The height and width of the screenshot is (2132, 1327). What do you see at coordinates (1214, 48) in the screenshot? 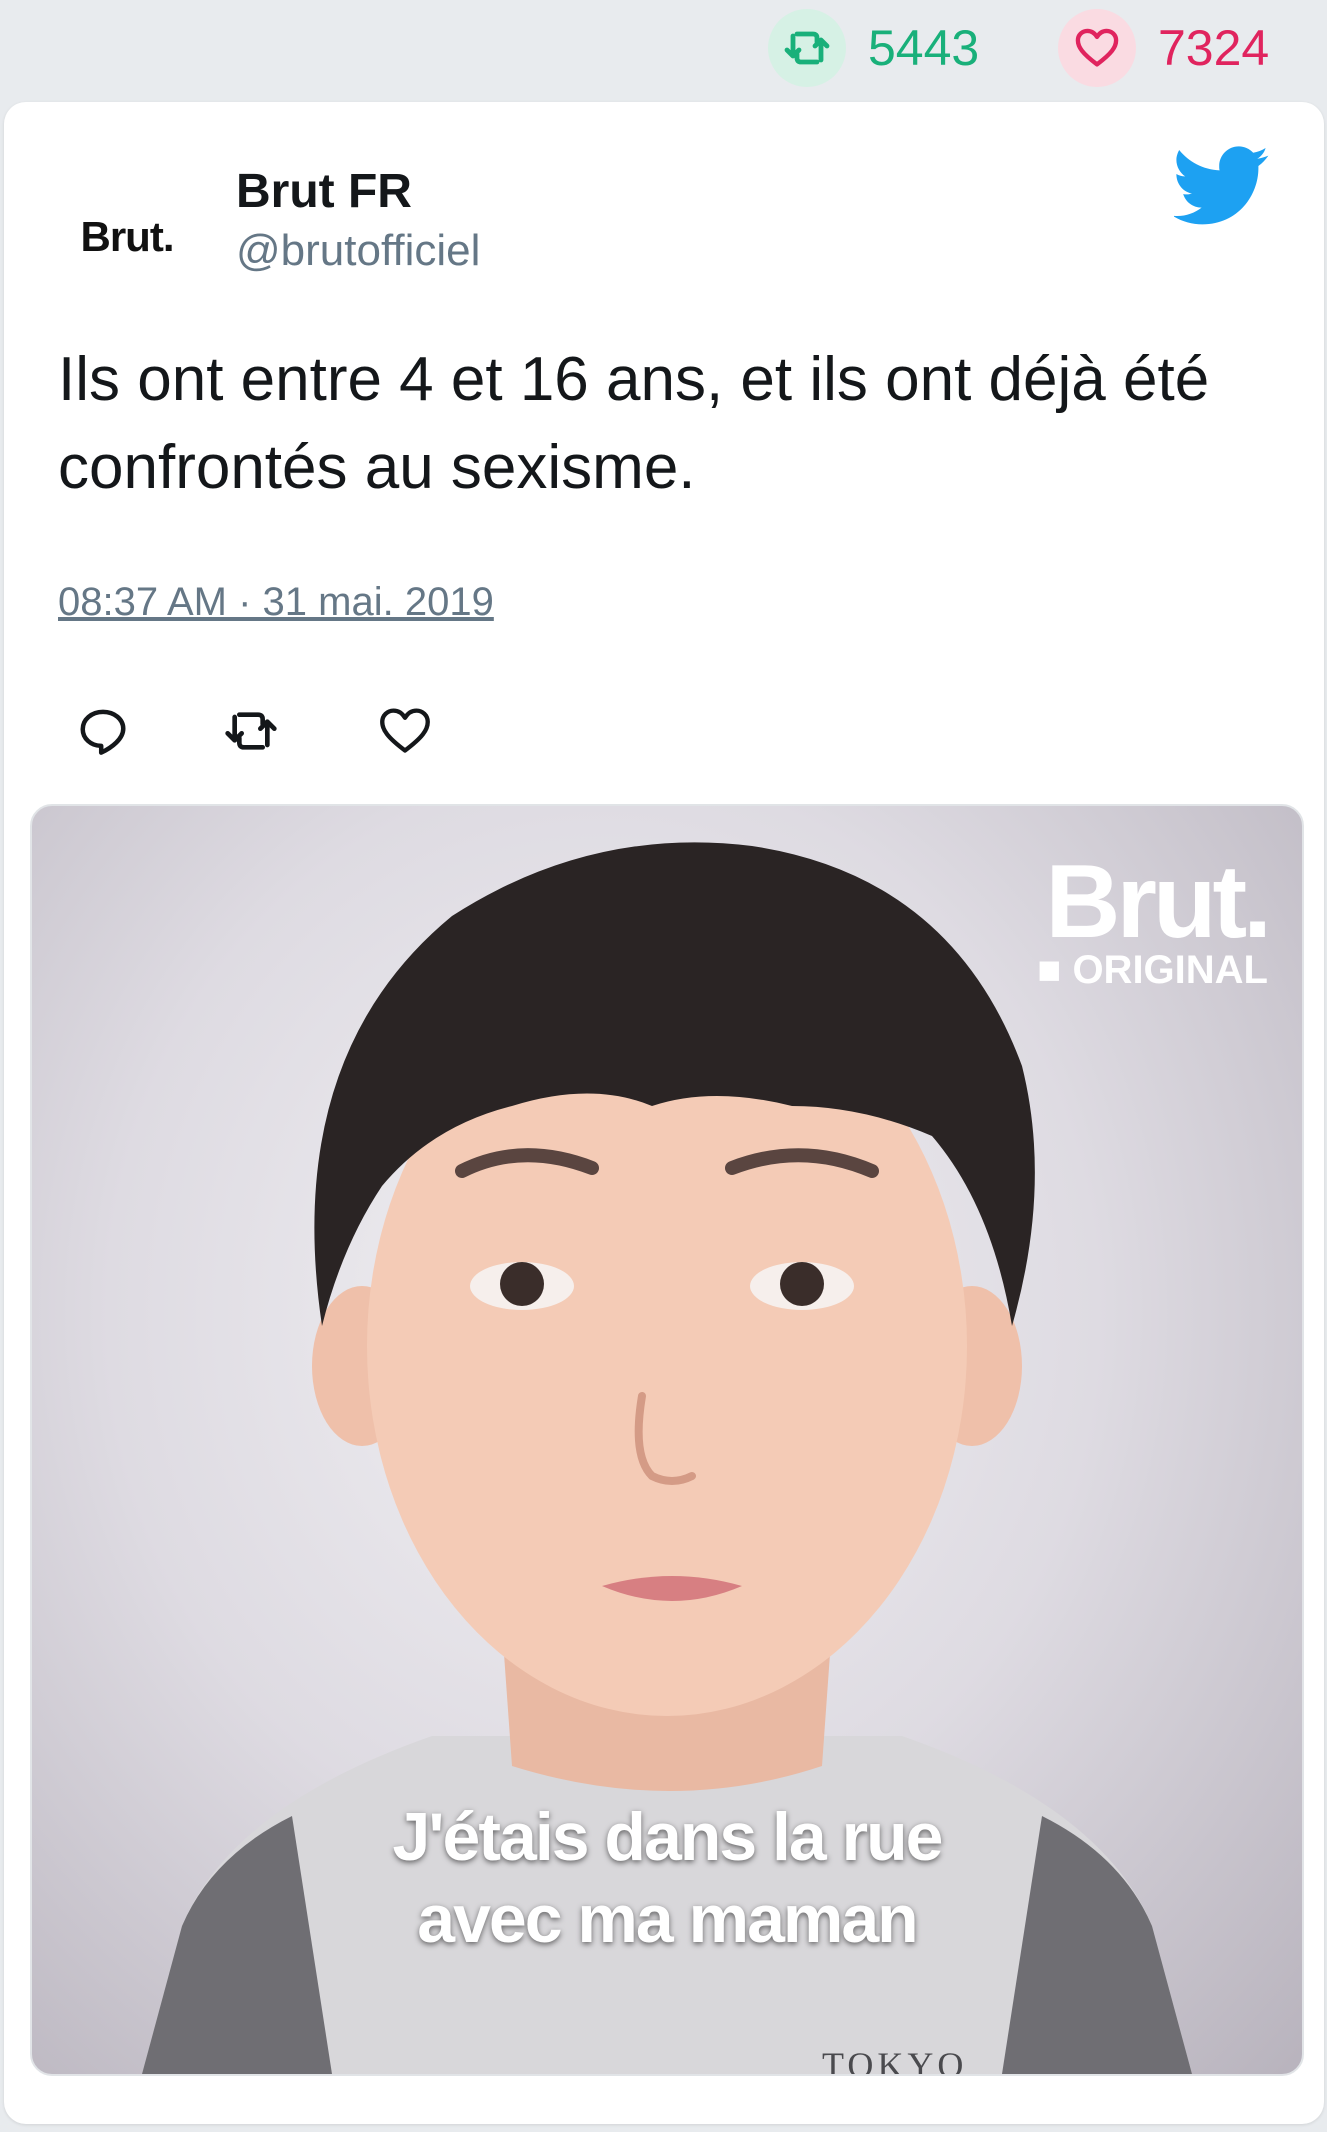
I see `like-count: 7324` at bounding box center [1214, 48].